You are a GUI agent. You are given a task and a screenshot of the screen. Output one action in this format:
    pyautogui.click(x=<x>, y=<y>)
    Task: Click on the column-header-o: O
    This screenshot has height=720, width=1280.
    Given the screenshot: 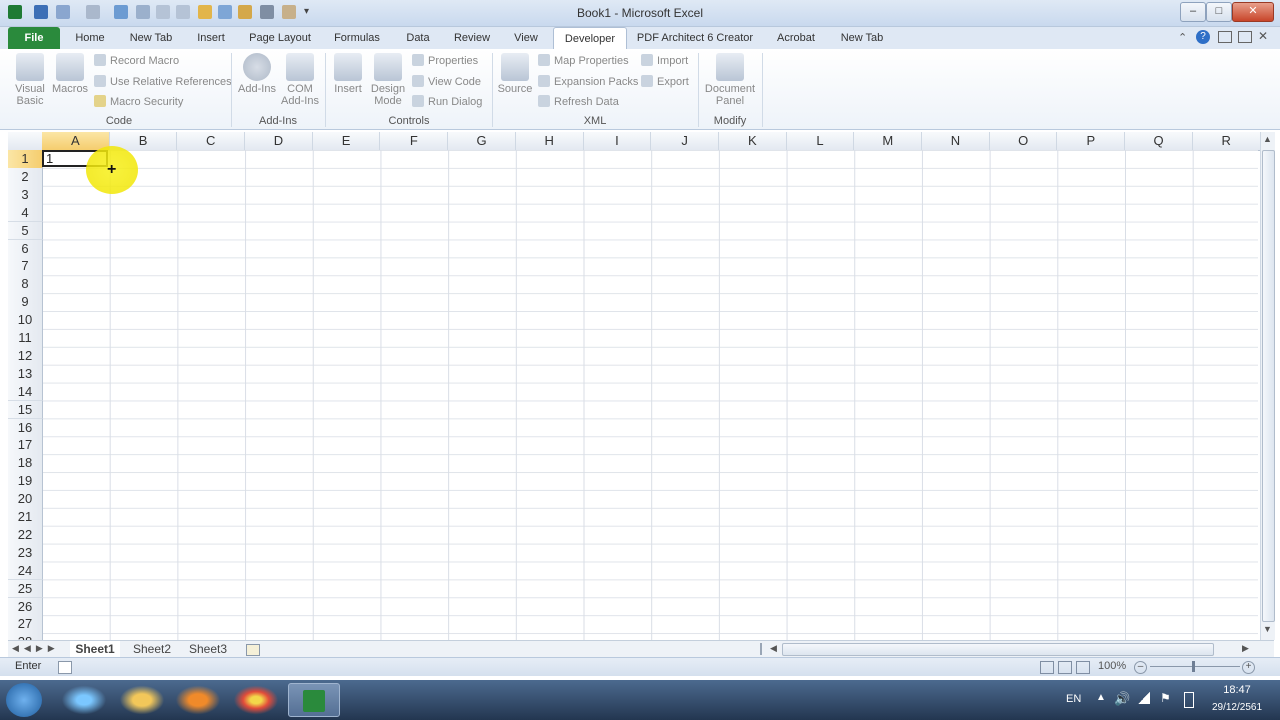 What is the action you would take?
    pyautogui.click(x=1024, y=141)
    